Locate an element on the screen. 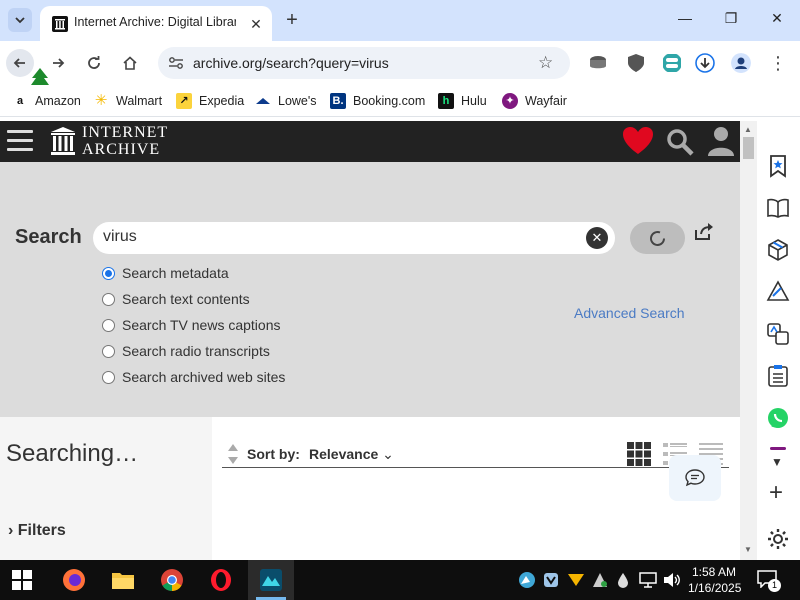 This screenshot has height=600, width=800. amazon-icon: a is located at coordinates (20, 101).